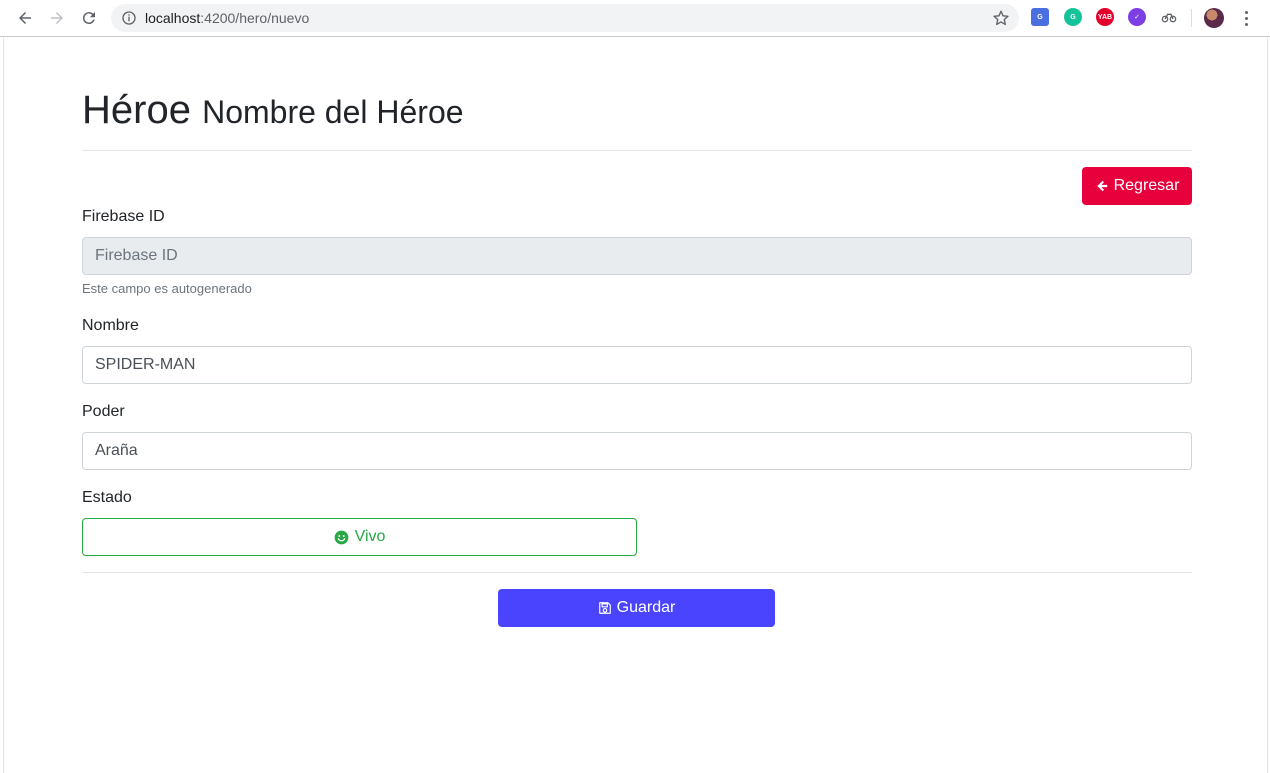 The image size is (1270, 773). Describe the element at coordinates (1073, 17) in the screenshot. I see `grammarly-icon: G` at that location.